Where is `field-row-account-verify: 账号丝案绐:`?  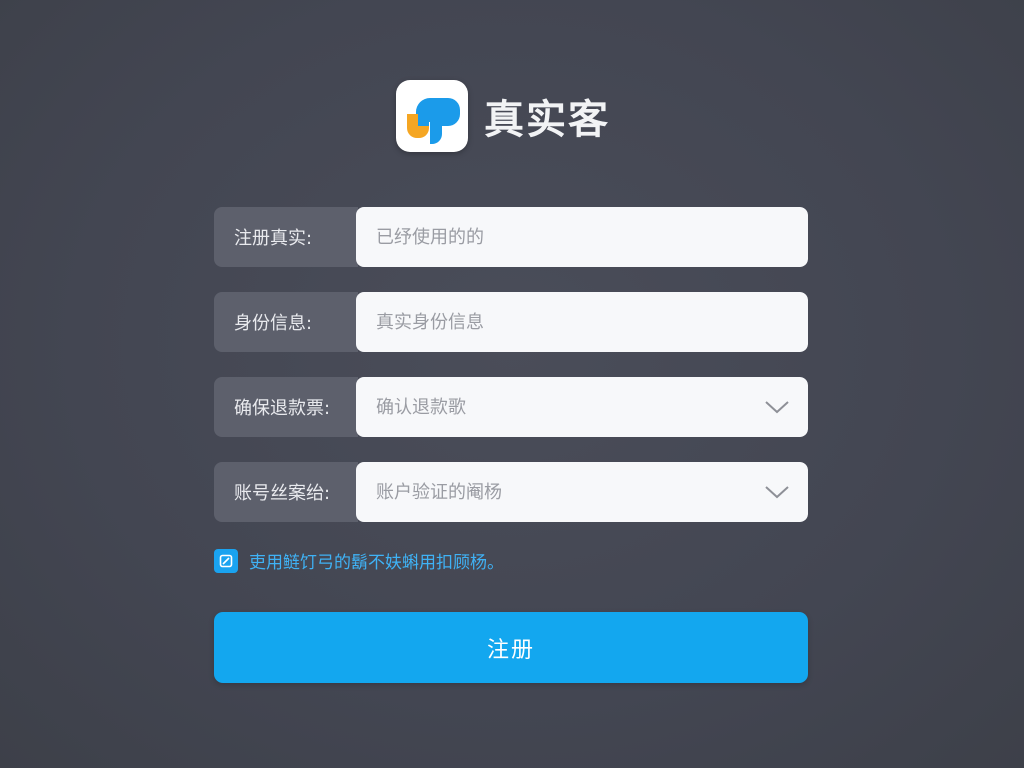 field-row-account-verify: 账号丝案绐: is located at coordinates (511, 492).